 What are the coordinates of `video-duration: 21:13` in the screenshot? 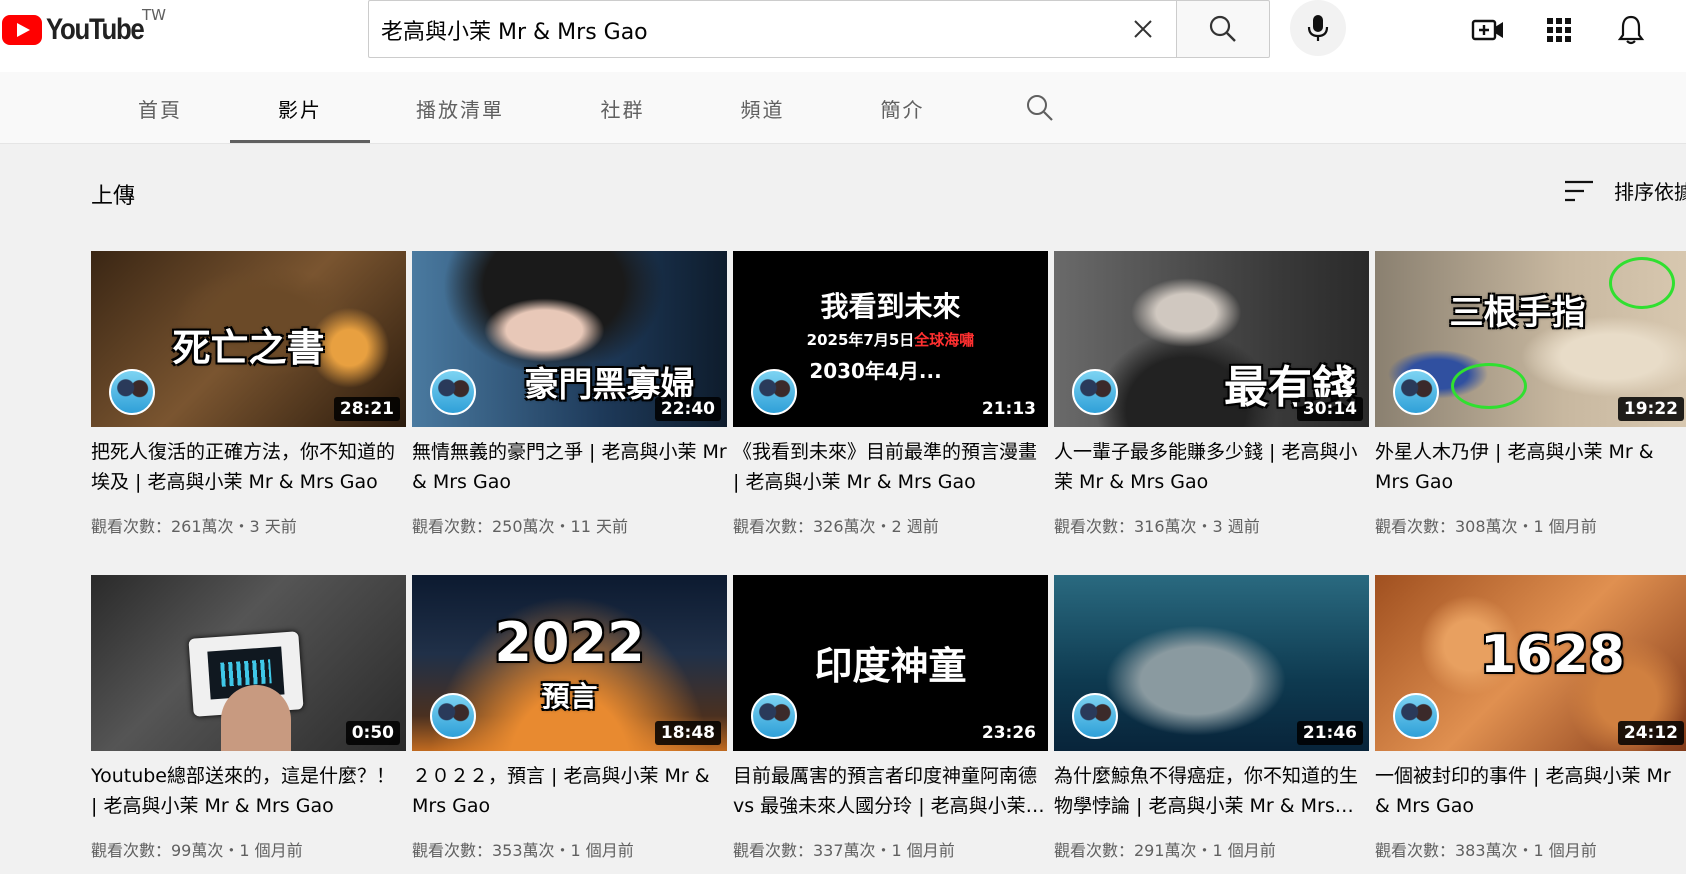 It's located at (1008, 409).